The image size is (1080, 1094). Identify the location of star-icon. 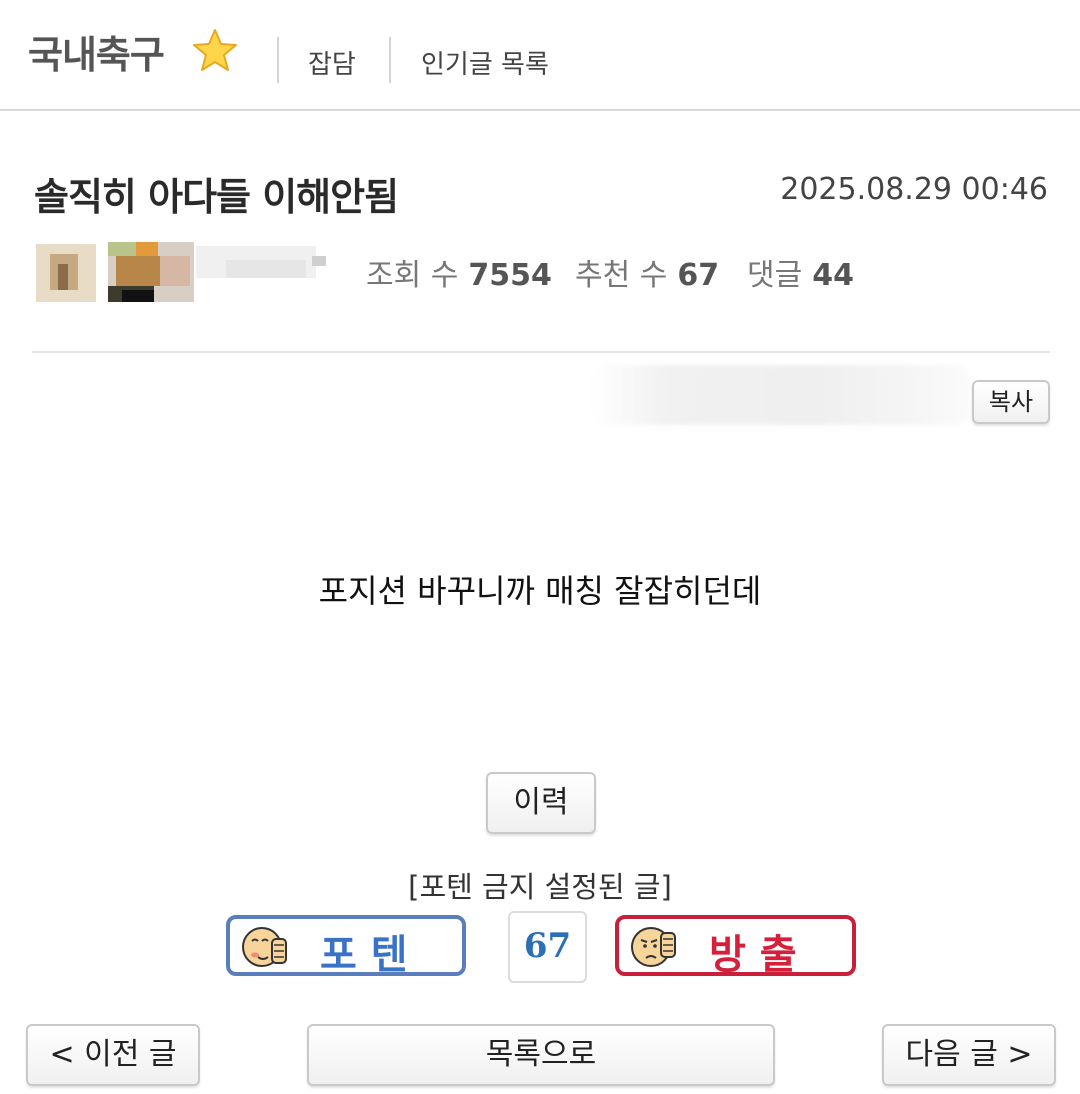
(215, 50).